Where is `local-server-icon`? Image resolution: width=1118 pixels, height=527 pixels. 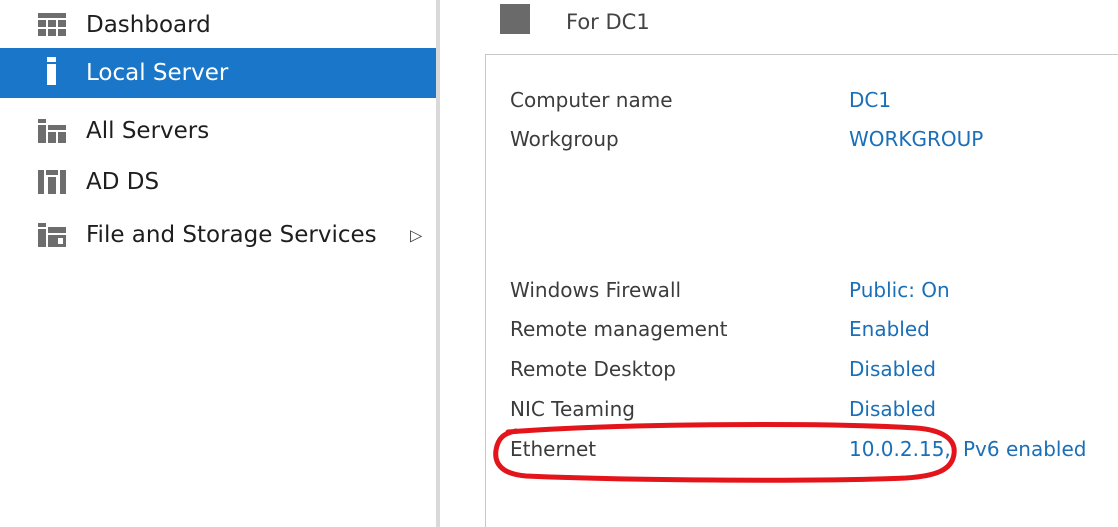 local-server-icon is located at coordinates (52, 71).